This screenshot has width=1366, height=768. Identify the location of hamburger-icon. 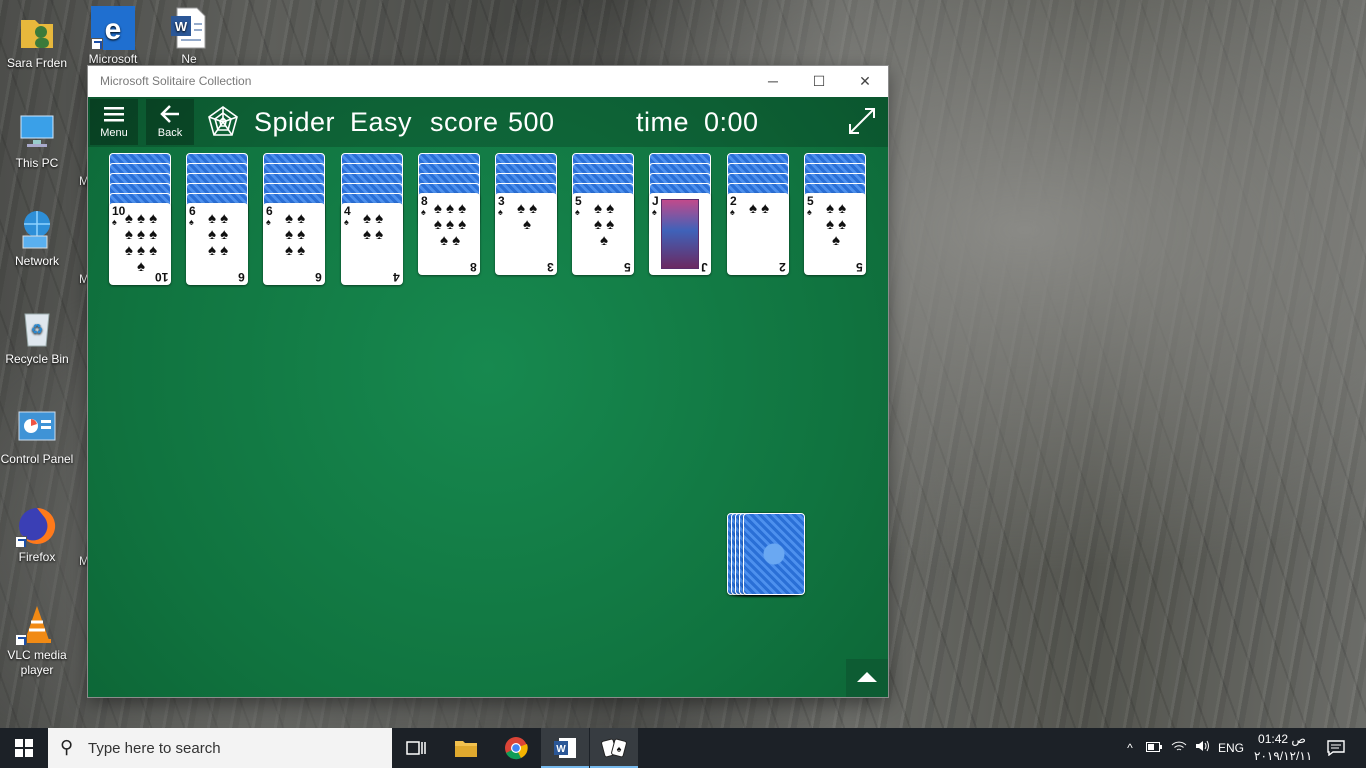
(114, 115).